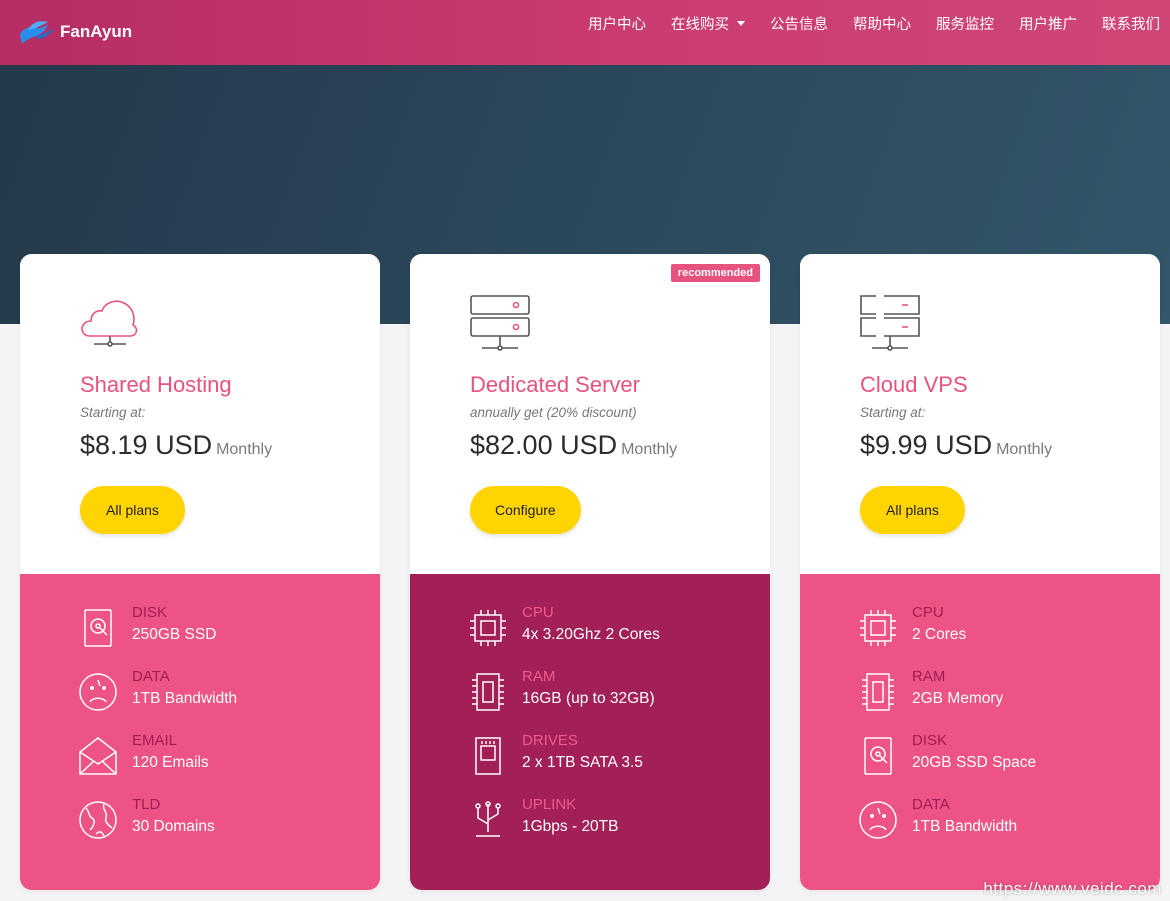  I want to click on watermark-text: https://www.veidc.com, so click(1072, 888).